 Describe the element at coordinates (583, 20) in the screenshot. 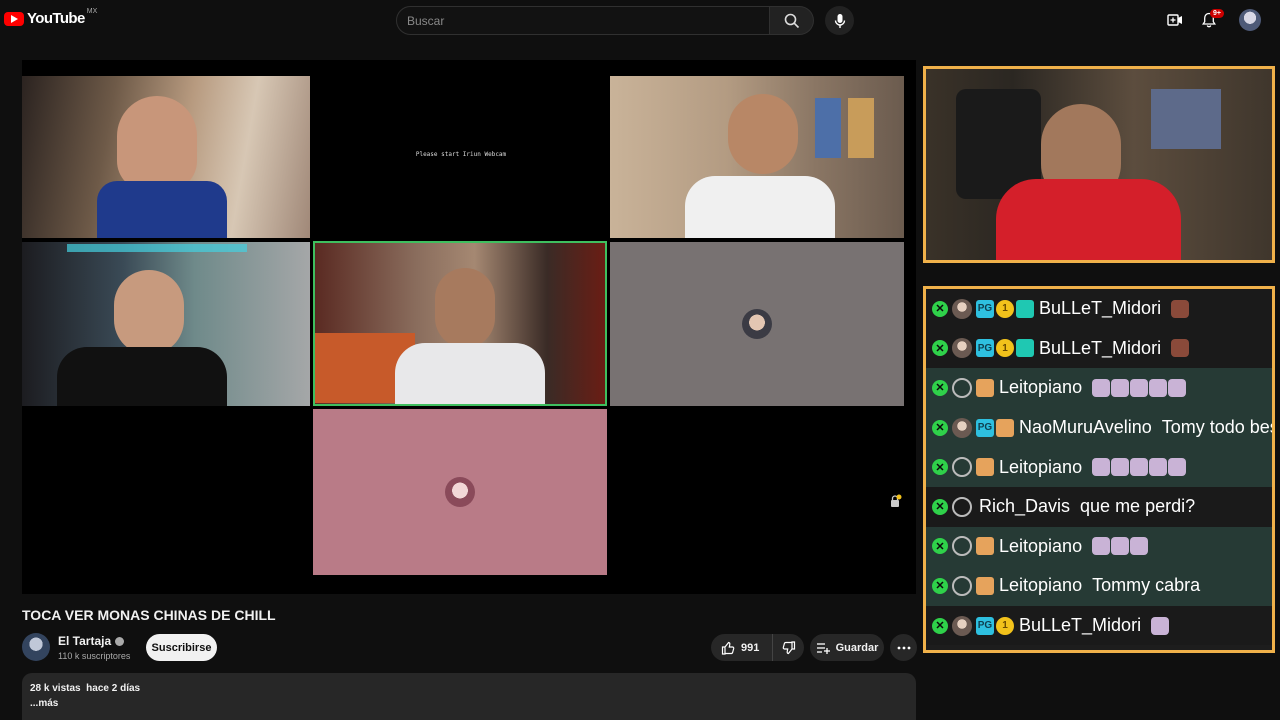

I see `search-input: Buscar` at that location.